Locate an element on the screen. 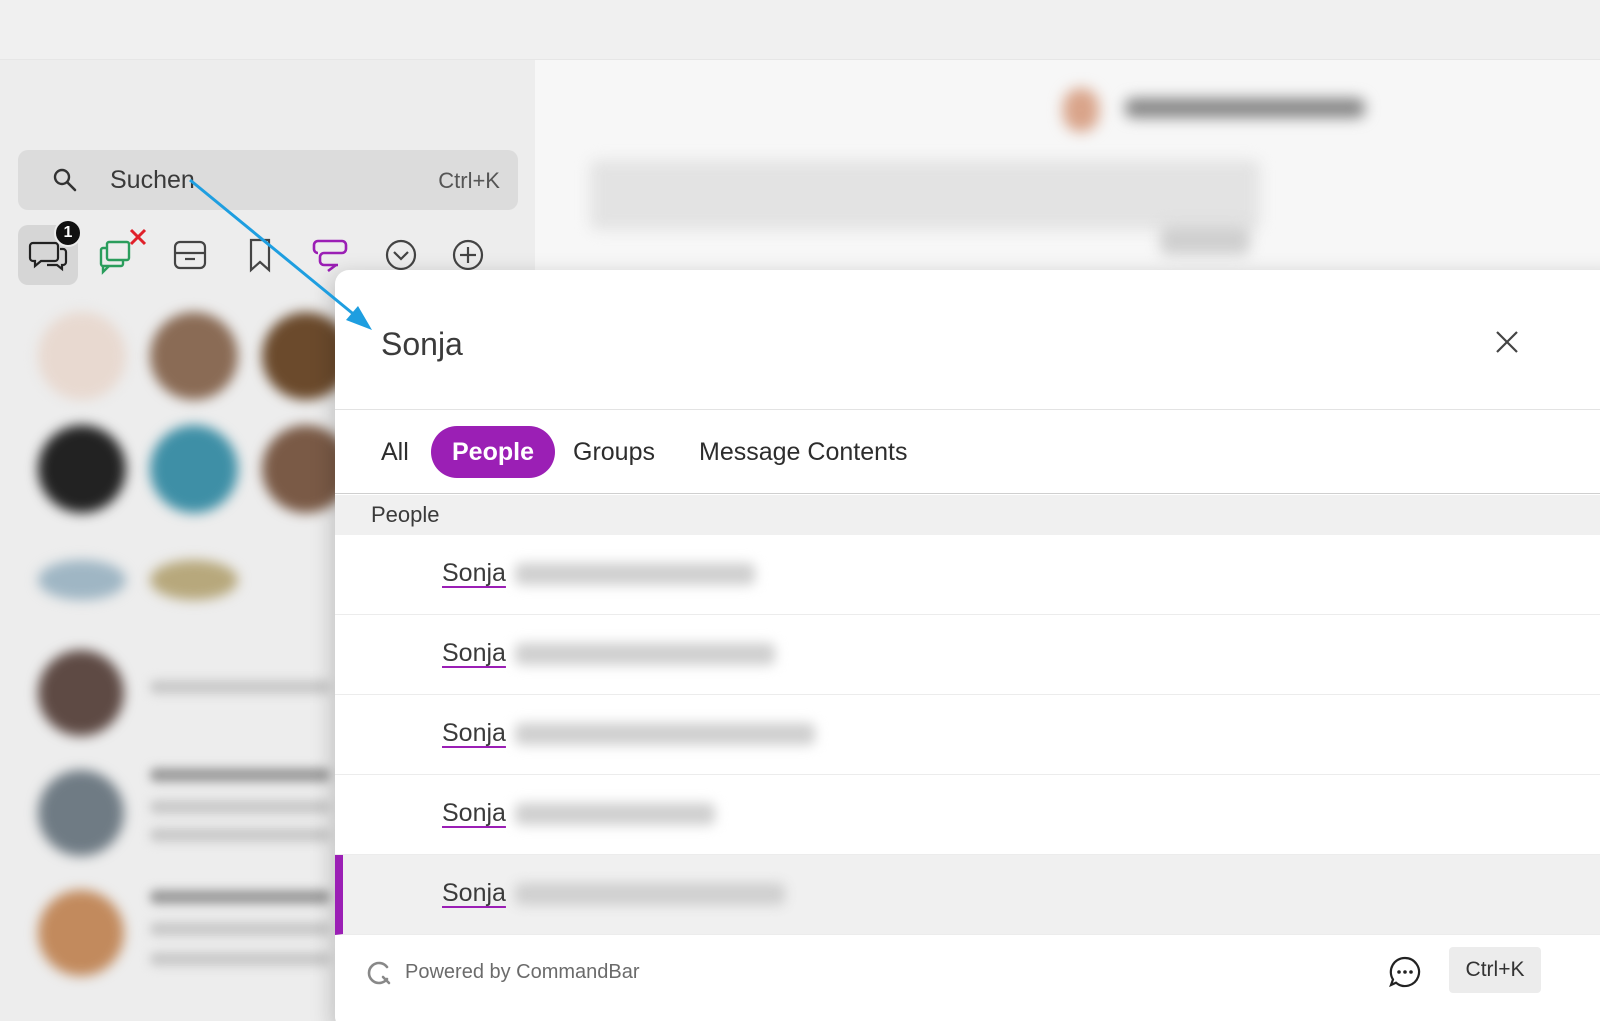  section-header: People is located at coordinates (967, 515).